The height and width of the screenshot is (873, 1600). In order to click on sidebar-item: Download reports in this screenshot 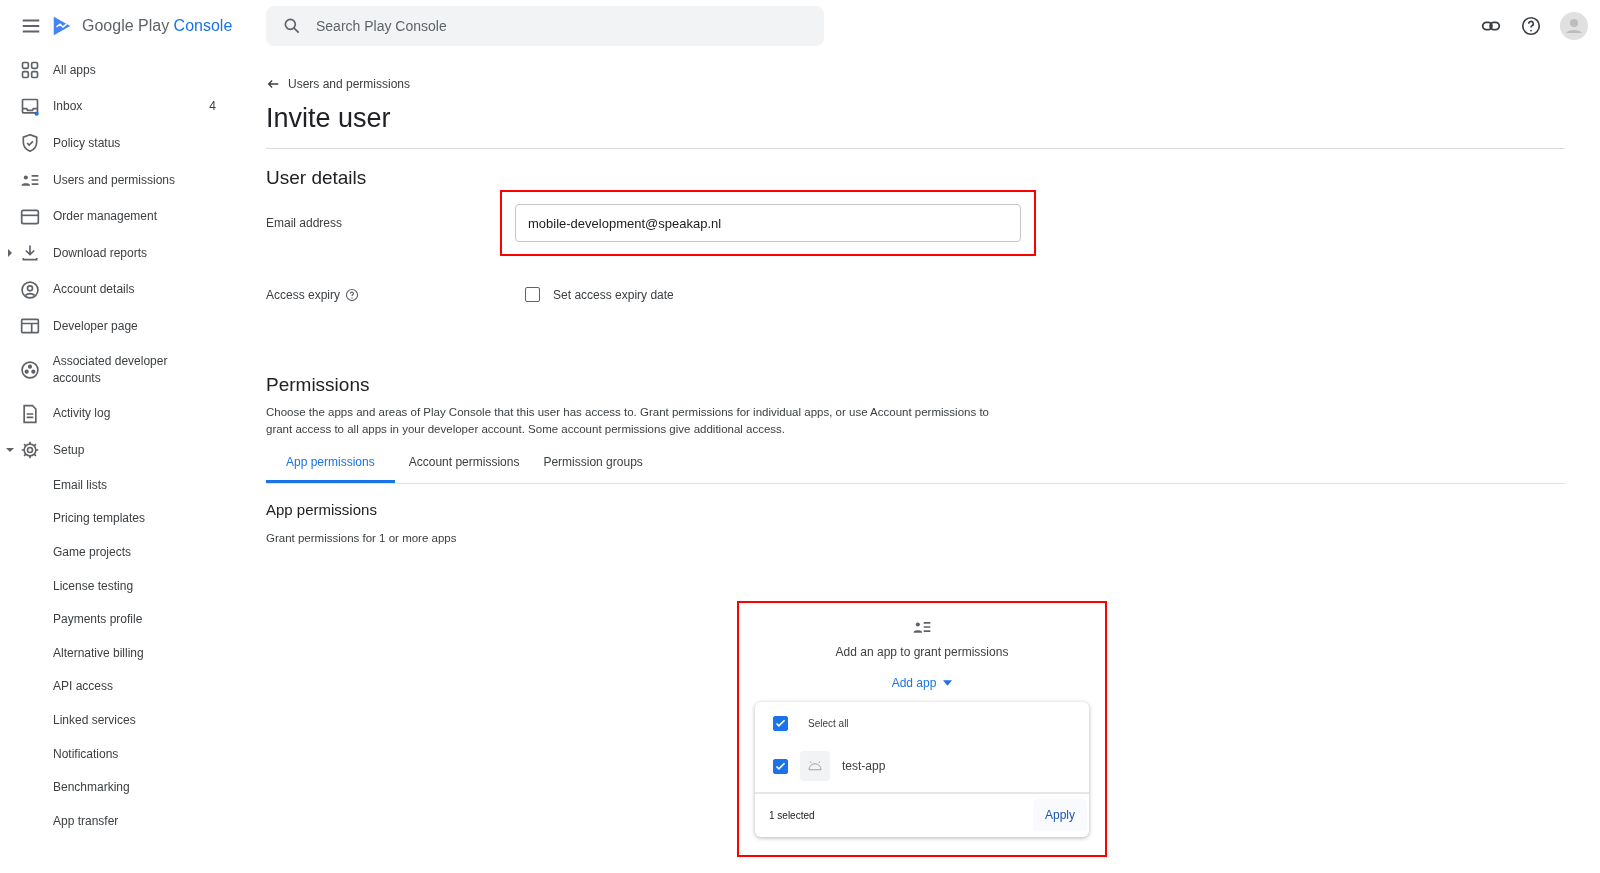, I will do `click(133, 253)`.